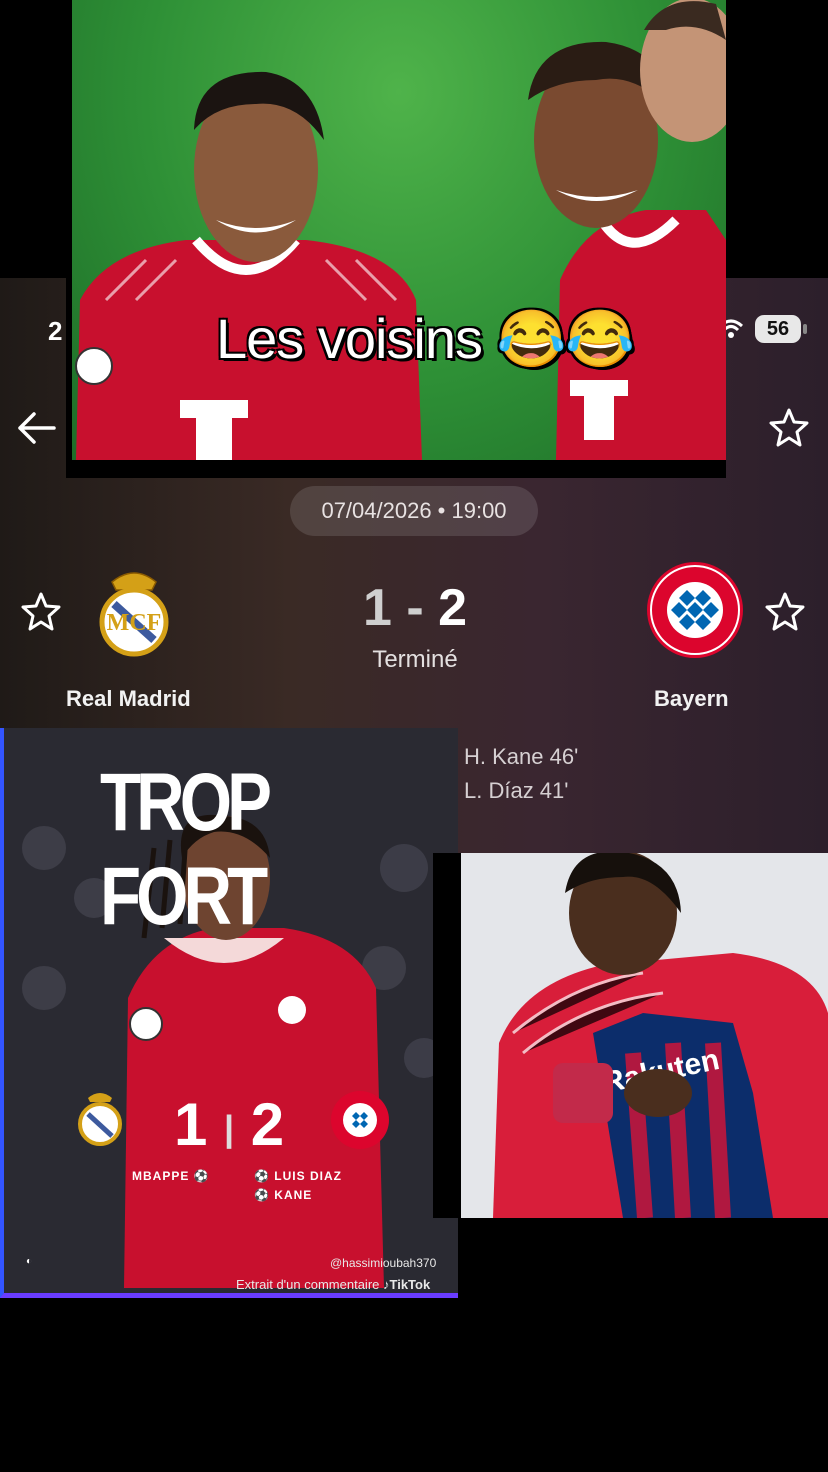 The width and height of the screenshot is (828, 1472). I want to click on tiktok-label: TikTok, so click(410, 1284).